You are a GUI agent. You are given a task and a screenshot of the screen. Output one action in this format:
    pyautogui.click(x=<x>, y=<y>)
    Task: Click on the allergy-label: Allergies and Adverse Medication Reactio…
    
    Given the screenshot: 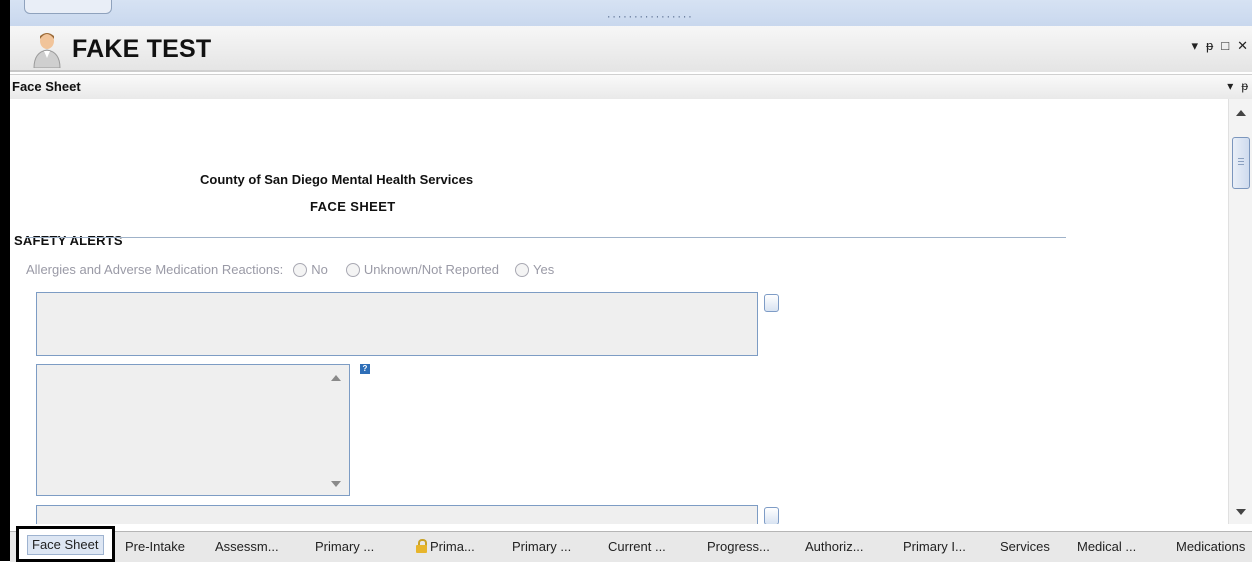 What is the action you would take?
    pyautogui.click(x=155, y=269)
    